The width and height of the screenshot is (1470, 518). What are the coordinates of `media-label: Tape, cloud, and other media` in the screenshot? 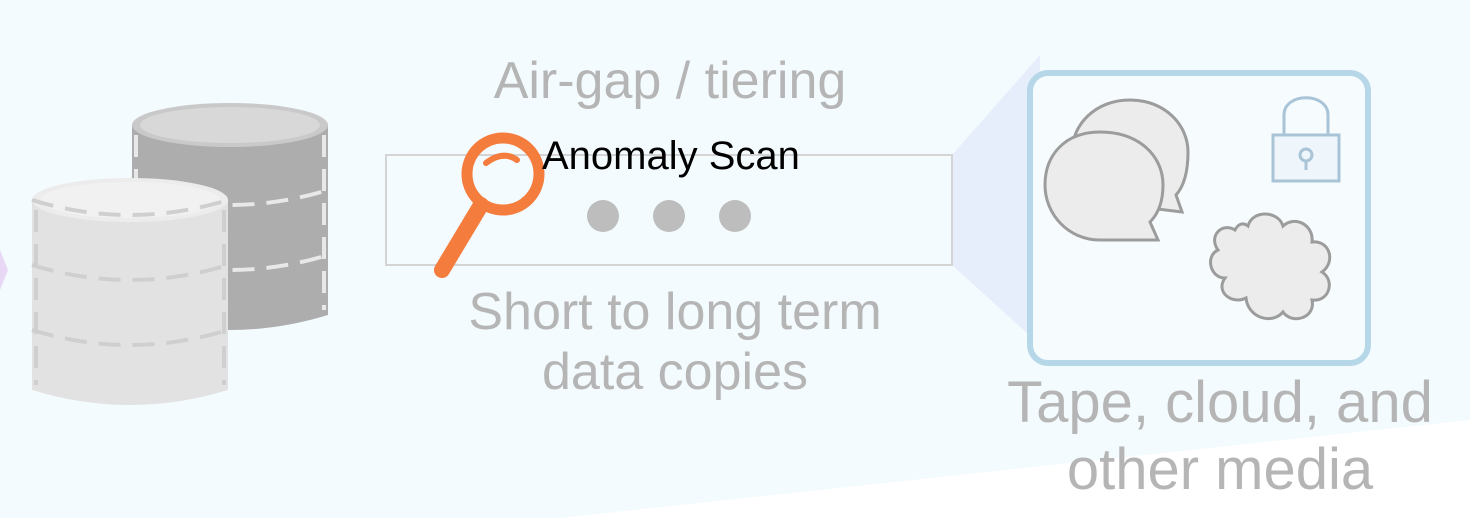 It's located at (1215, 436).